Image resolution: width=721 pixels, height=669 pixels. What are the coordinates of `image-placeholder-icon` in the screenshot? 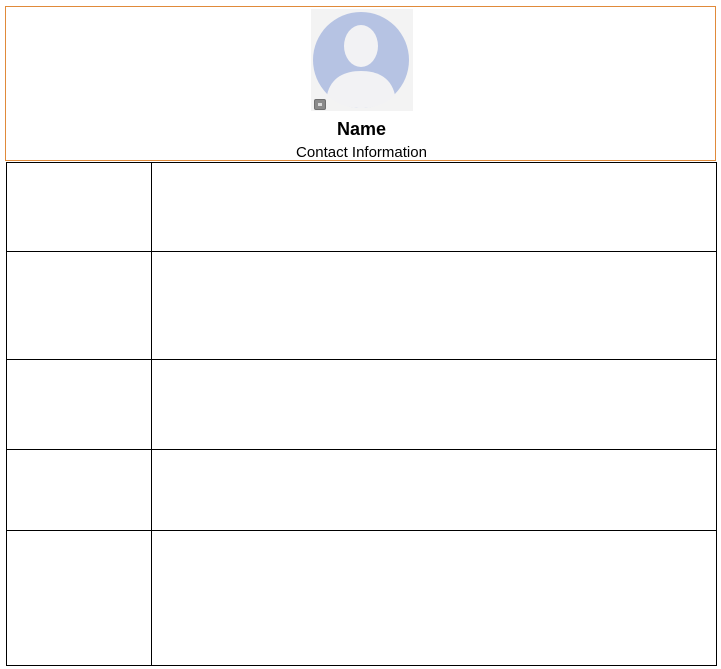 It's located at (320, 104).